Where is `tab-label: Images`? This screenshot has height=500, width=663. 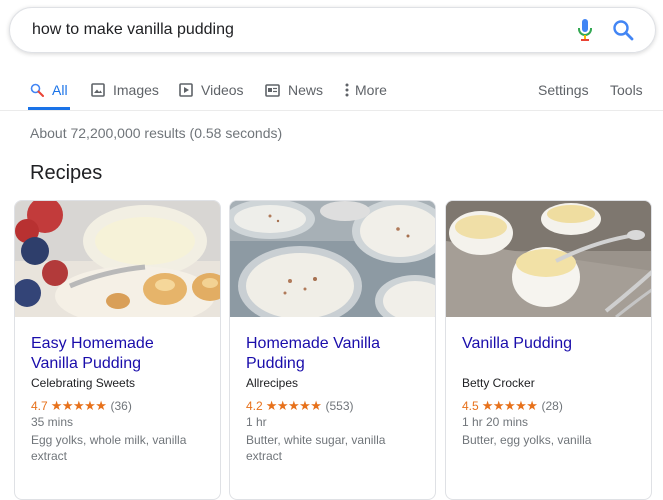
tab-label: Images is located at coordinates (136, 90).